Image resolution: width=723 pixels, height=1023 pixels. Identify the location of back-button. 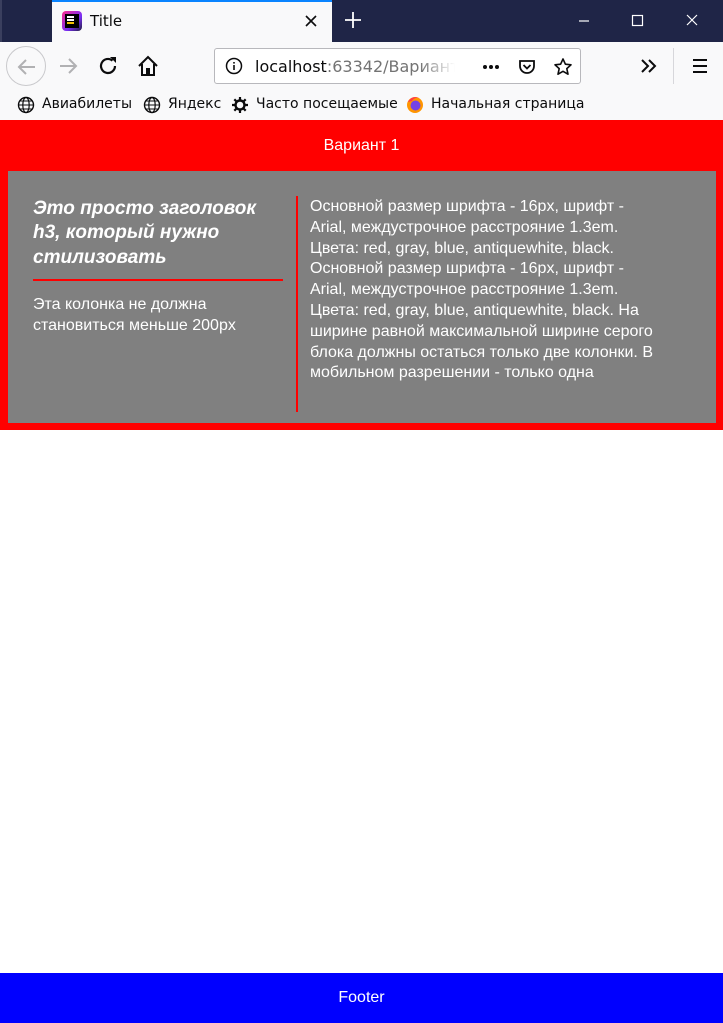
(26, 66).